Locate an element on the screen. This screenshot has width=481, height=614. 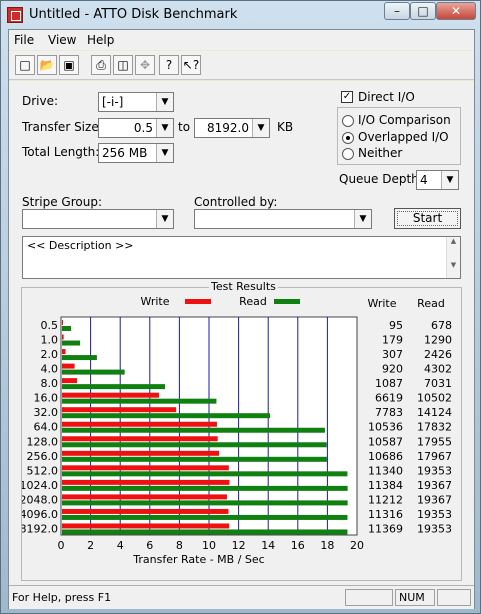
x-tick-label: 16 is located at coordinates (298, 545).